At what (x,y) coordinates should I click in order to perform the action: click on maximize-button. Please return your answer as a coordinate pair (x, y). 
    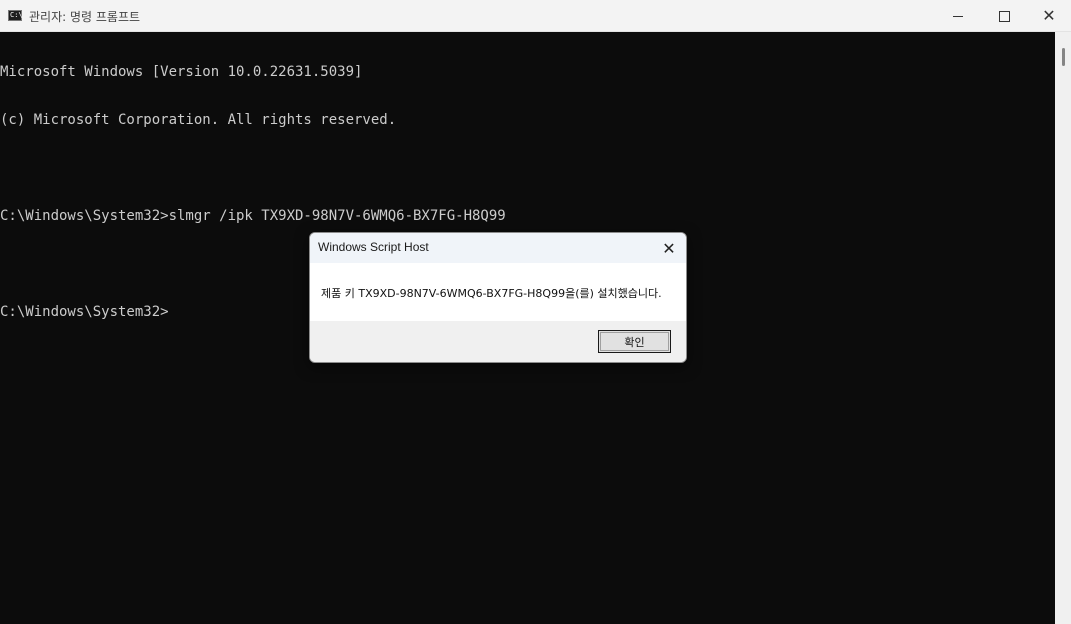
    Looking at the image, I should click on (1004, 16).